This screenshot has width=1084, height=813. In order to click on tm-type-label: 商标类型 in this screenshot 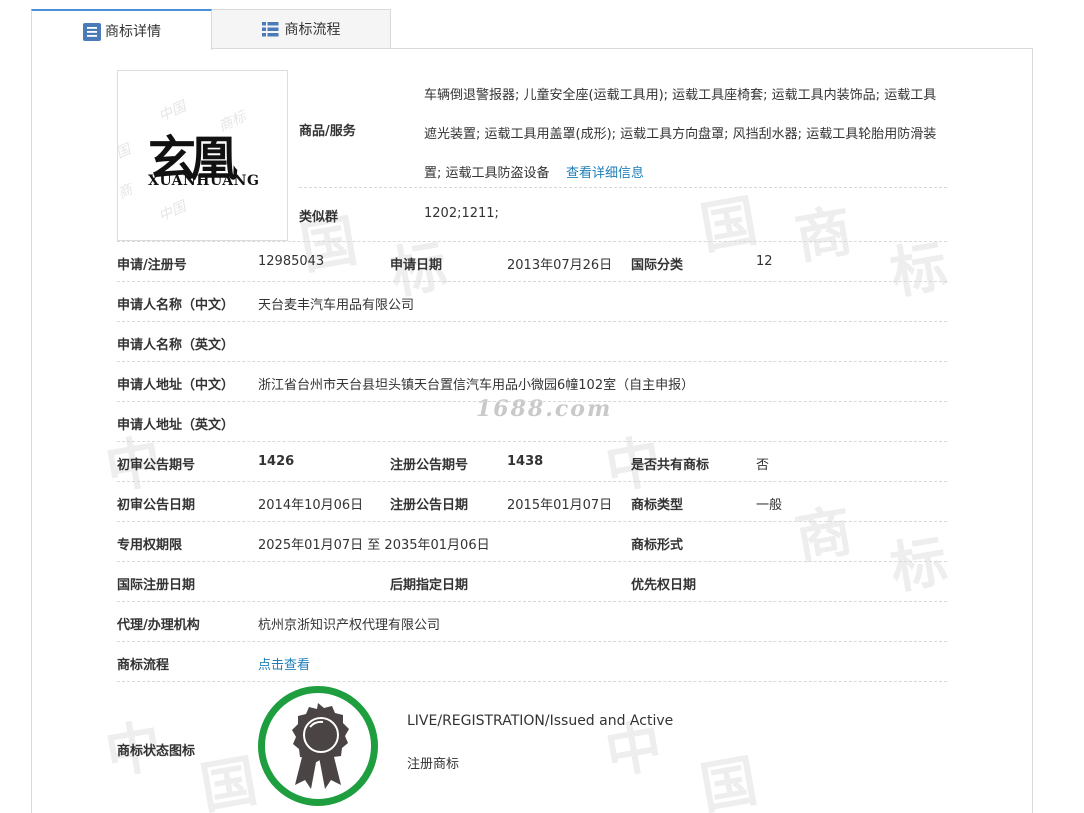, I will do `click(657, 505)`.